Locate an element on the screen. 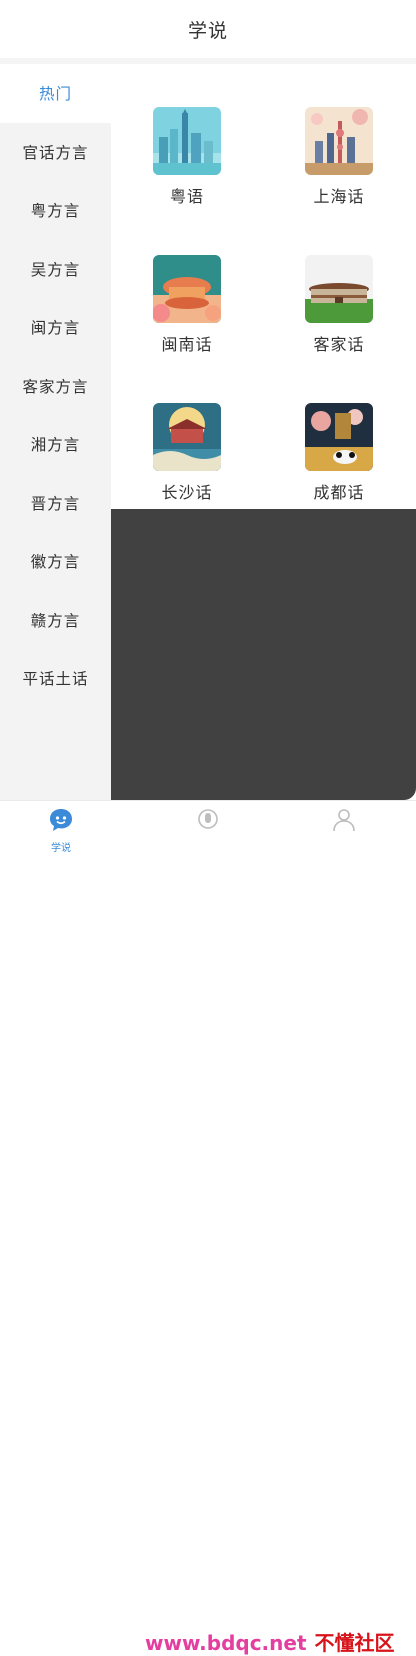  dialect-card-changsha: 长沙话 is located at coordinates (187, 453).